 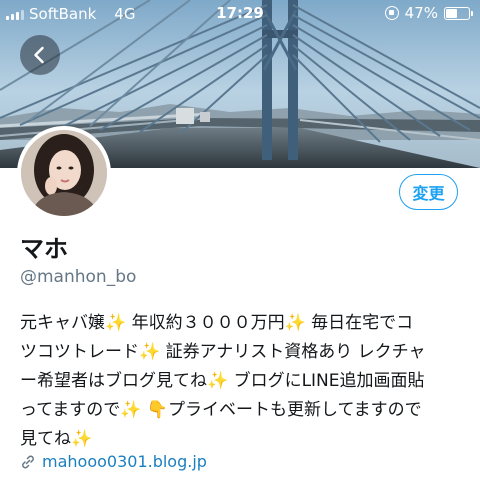 I want to click on chevron-left-icon, so click(x=39, y=55).